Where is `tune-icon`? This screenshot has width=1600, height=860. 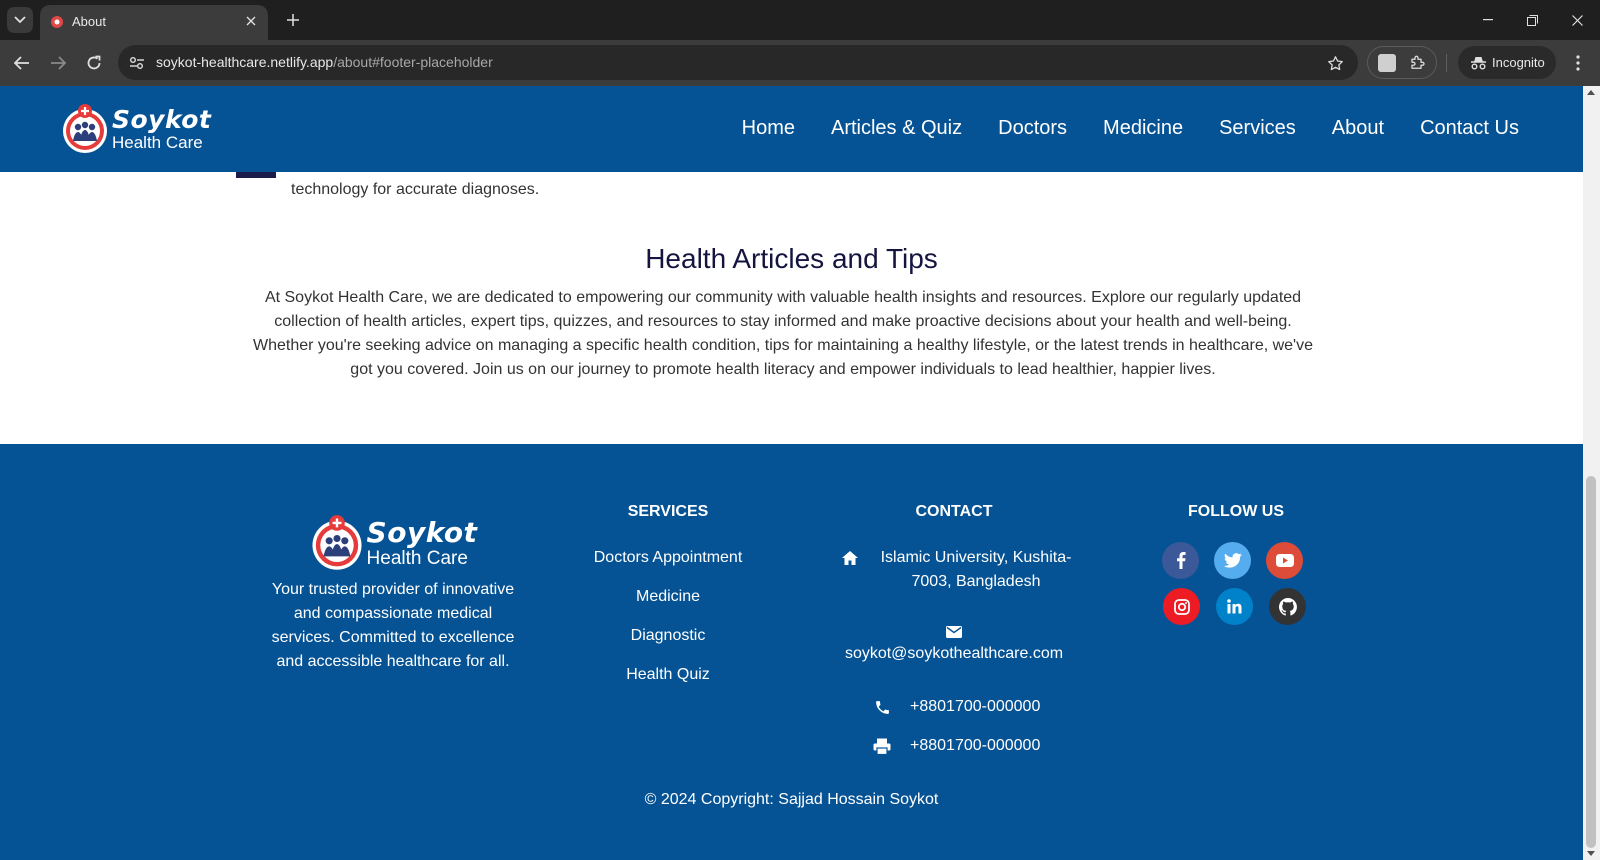
tune-icon is located at coordinates (137, 63).